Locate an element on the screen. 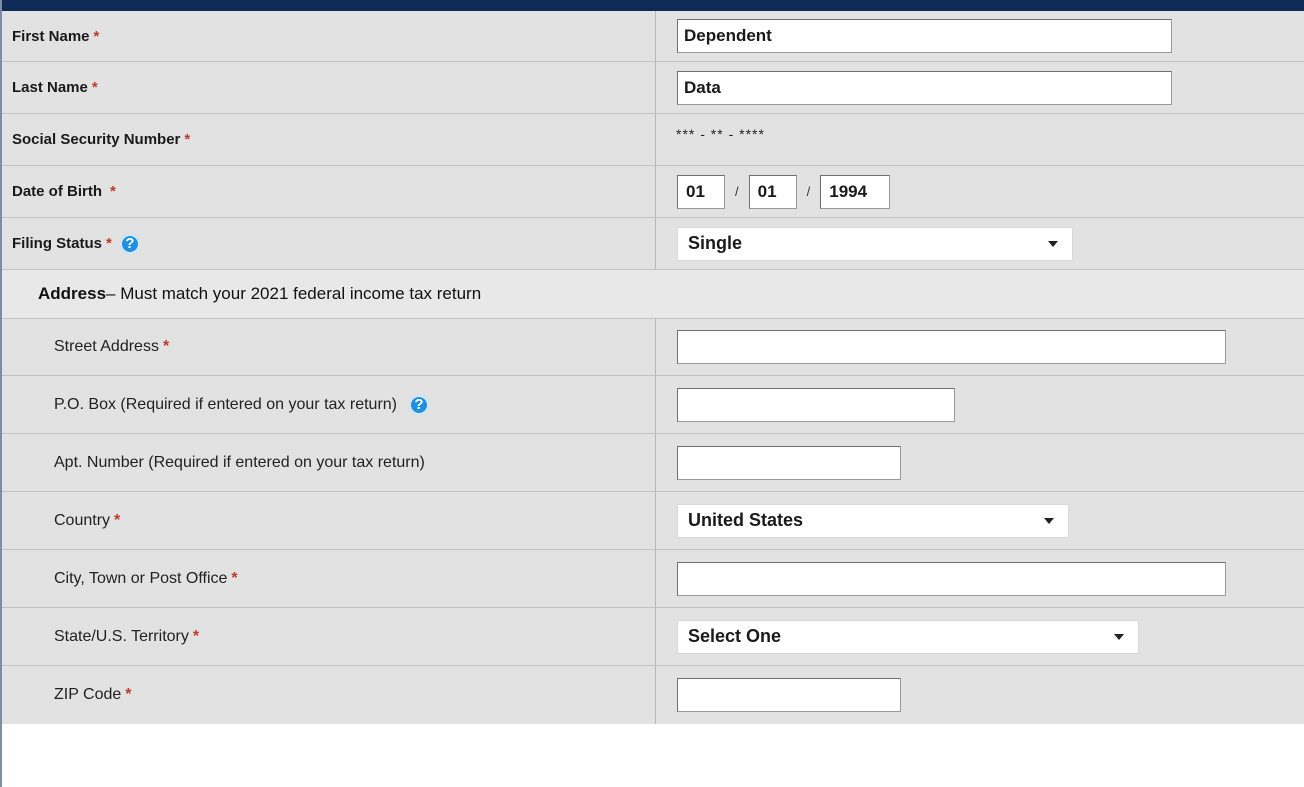 The image size is (1304, 787). po-box-value-cell is located at coordinates (980, 404).